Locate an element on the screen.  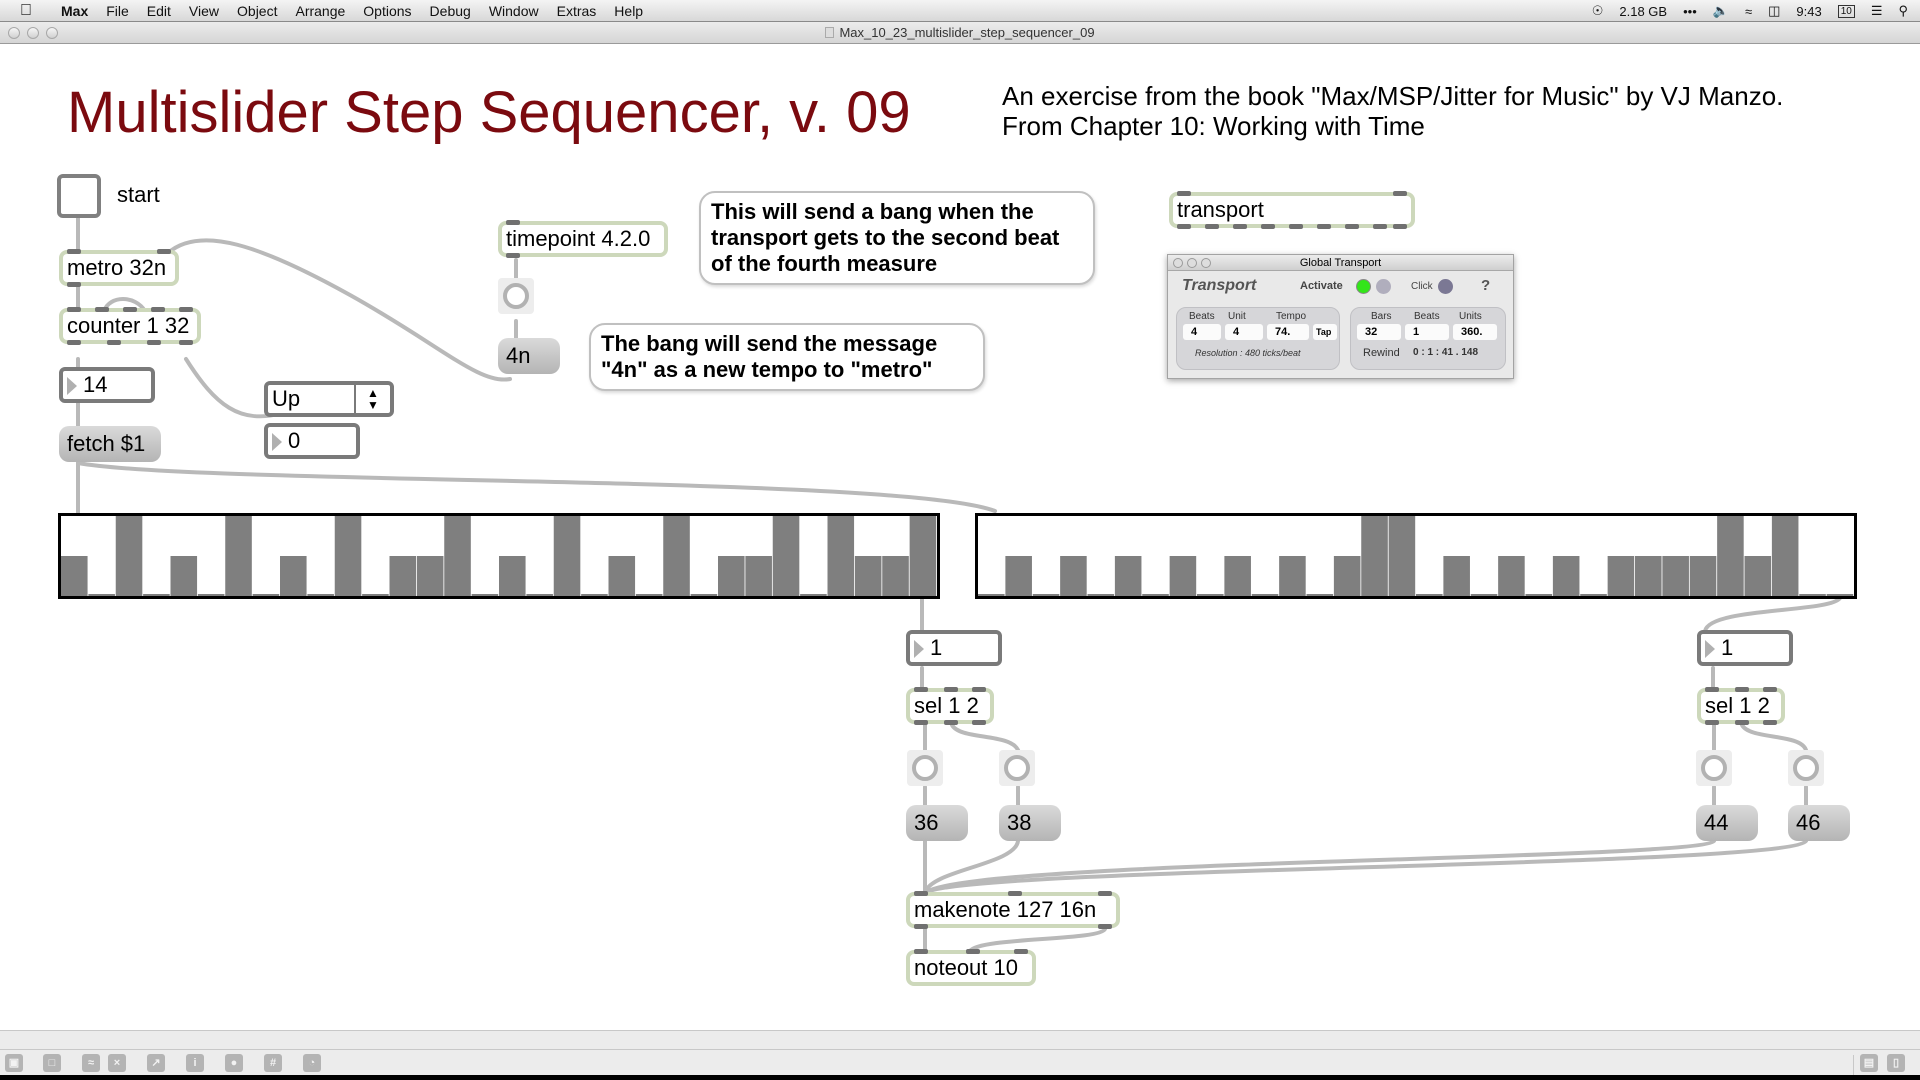
menu-app: Max is located at coordinates (74, 11).